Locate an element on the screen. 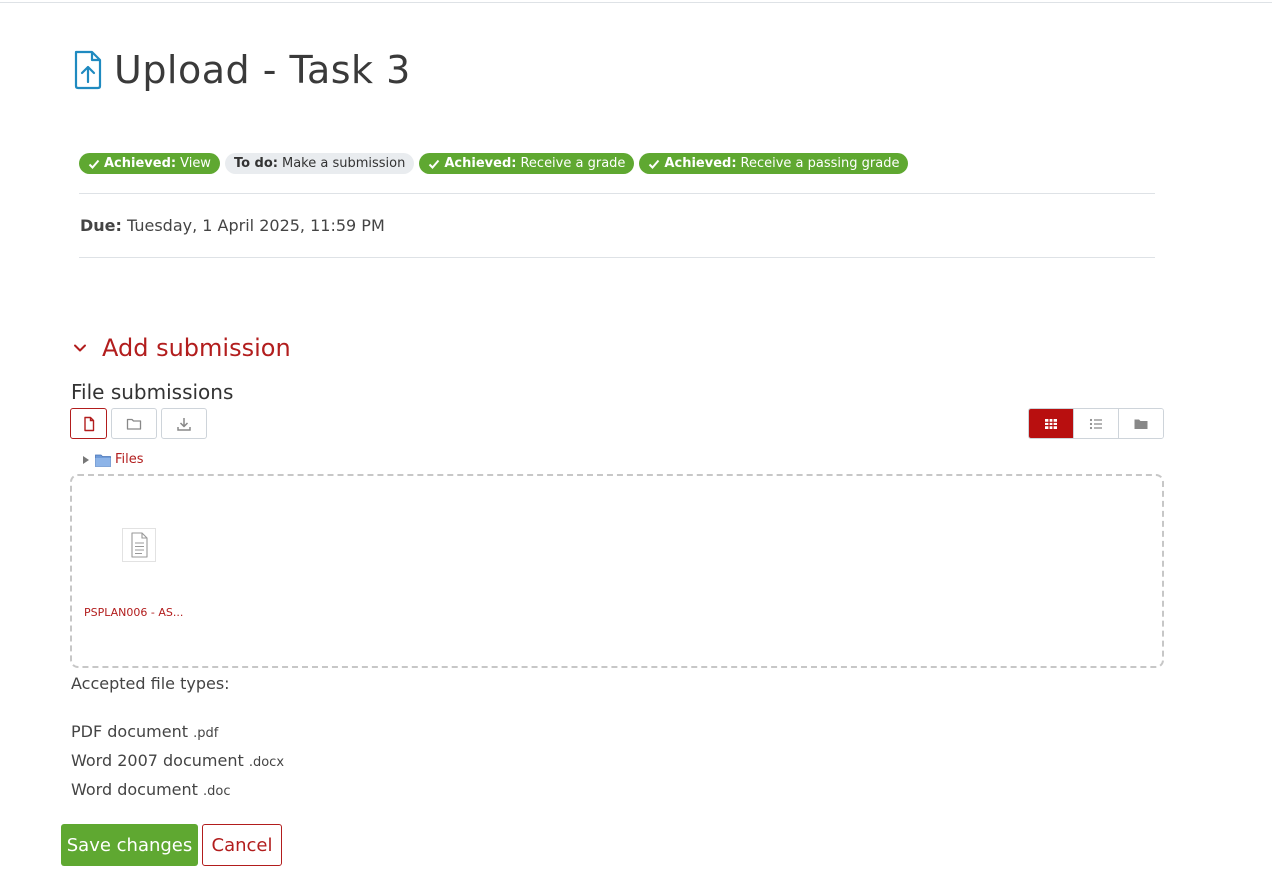 The height and width of the screenshot is (892, 1272). grid-view-button is located at coordinates (1051, 423).